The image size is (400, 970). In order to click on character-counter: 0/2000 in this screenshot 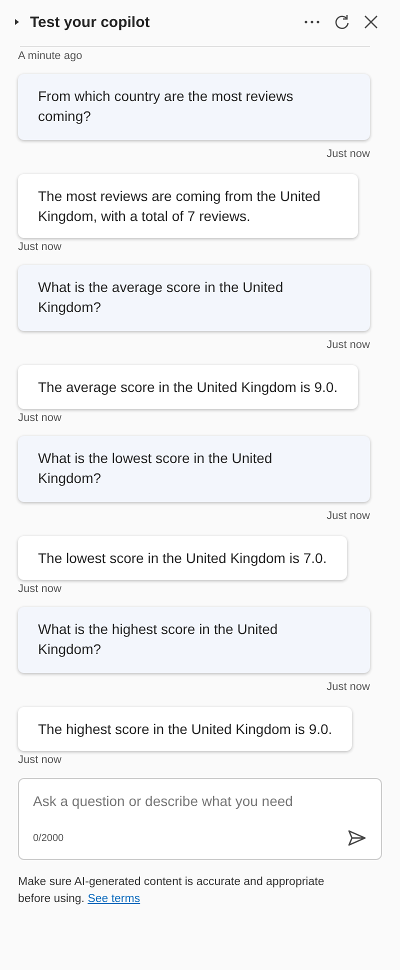, I will do `click(48, 838)`.